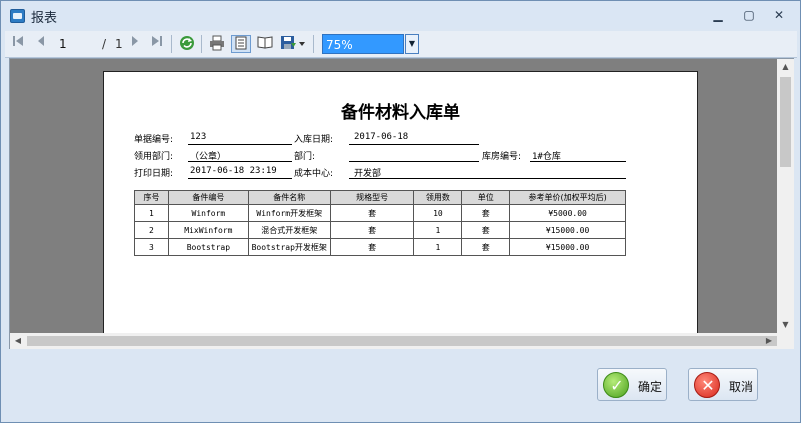 This screenshot has height=423, width=801. Describe the element at coordinates (151, 247) in the screenshot. I see `cell-seq: 3` at that location.